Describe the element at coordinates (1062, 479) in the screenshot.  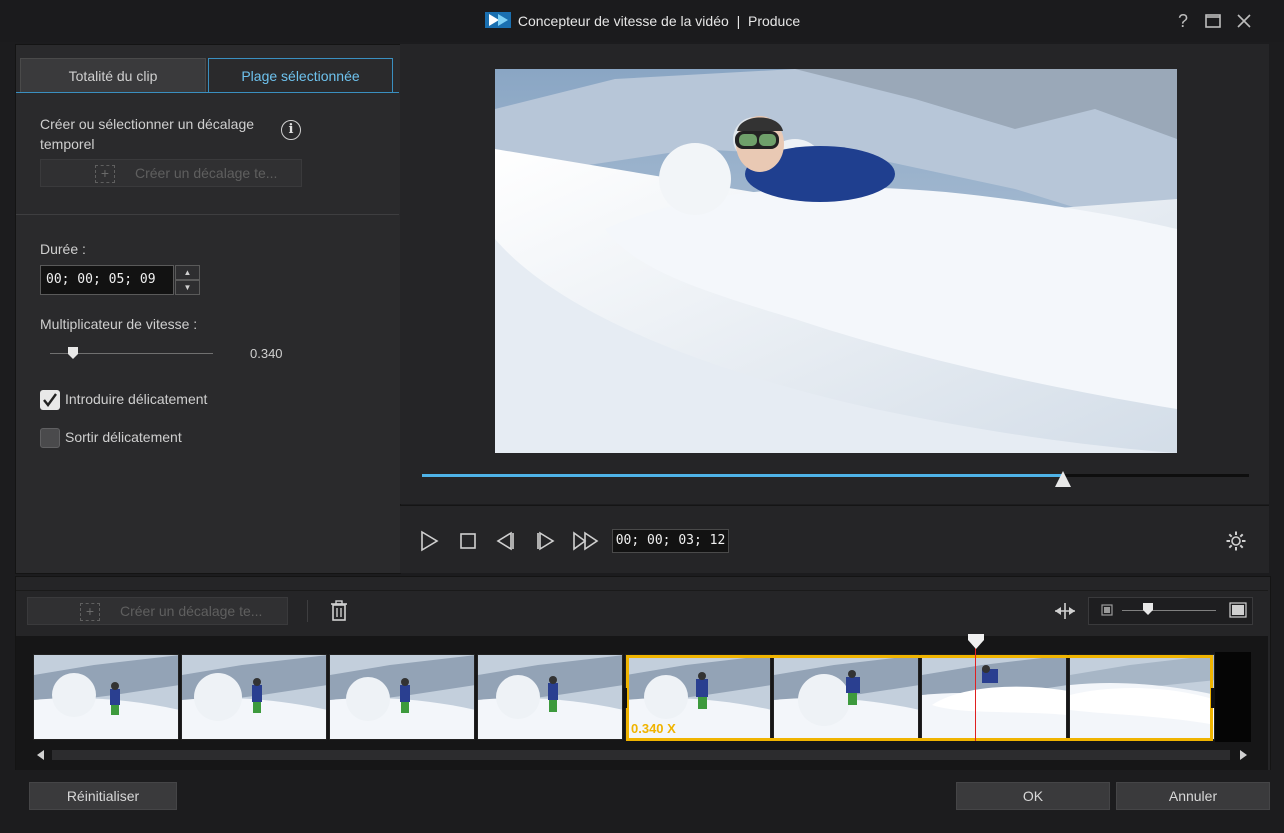
I see `playback-scrubber-thumb` at that location.